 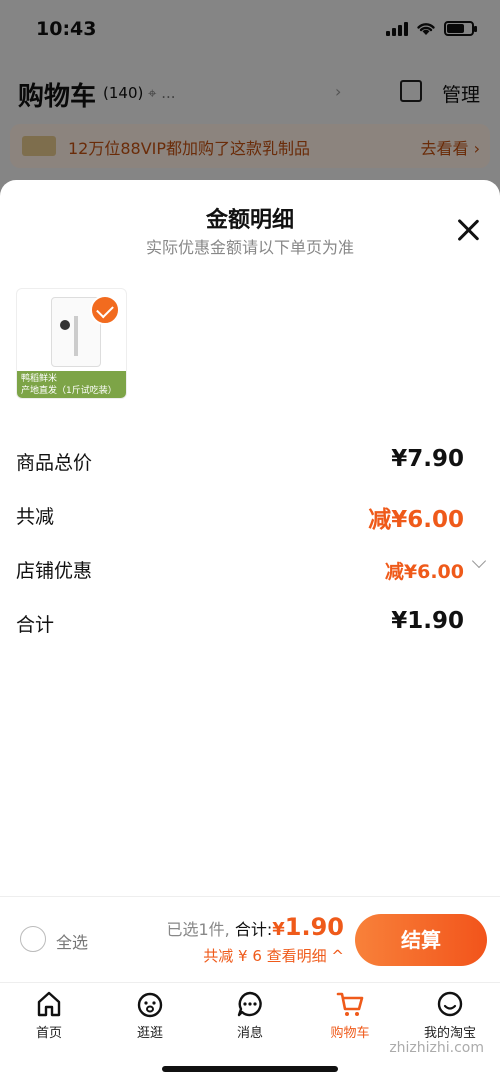 I want to click on tab-profile: 我的淘宝, so click(x=450, y=1015).